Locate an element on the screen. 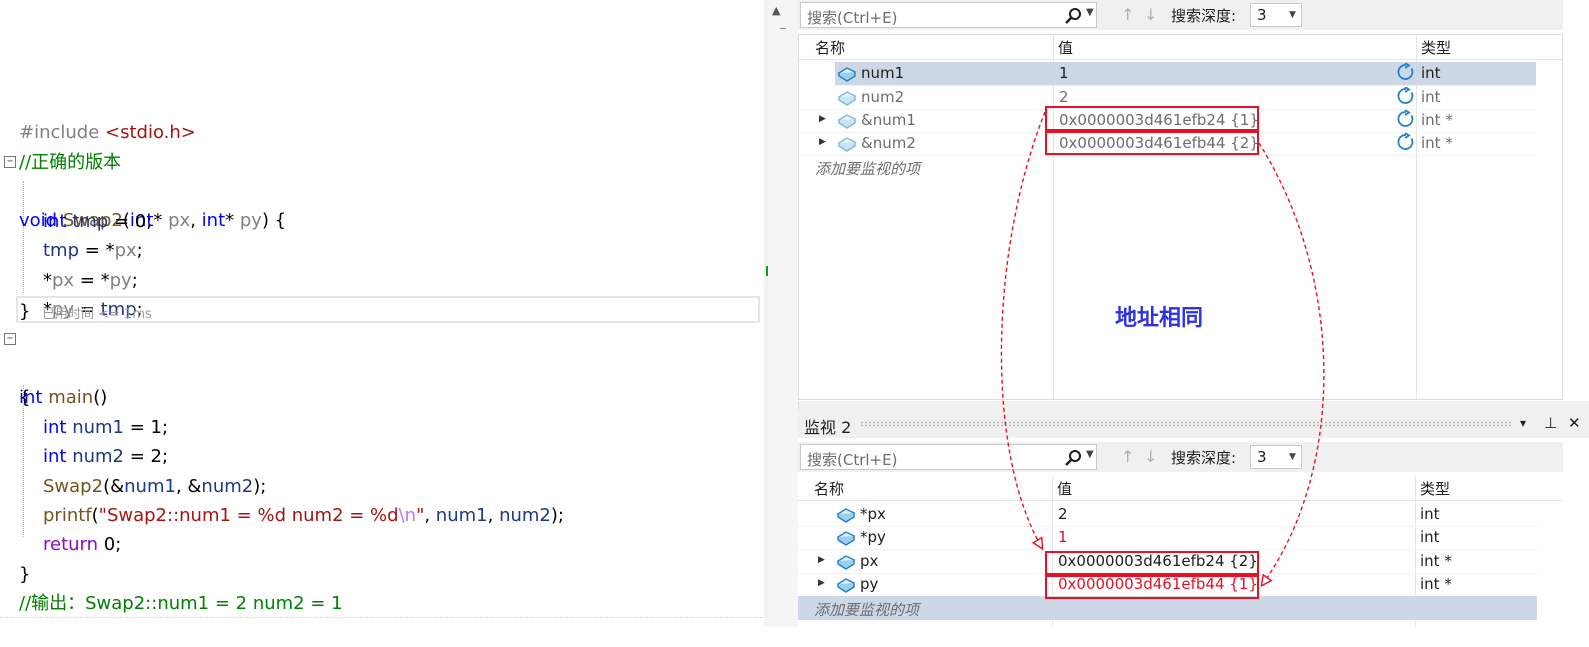  watch-title-bar: 监视 2 ▾ ⊥ ✕ is located at coordinates (1193, 424).